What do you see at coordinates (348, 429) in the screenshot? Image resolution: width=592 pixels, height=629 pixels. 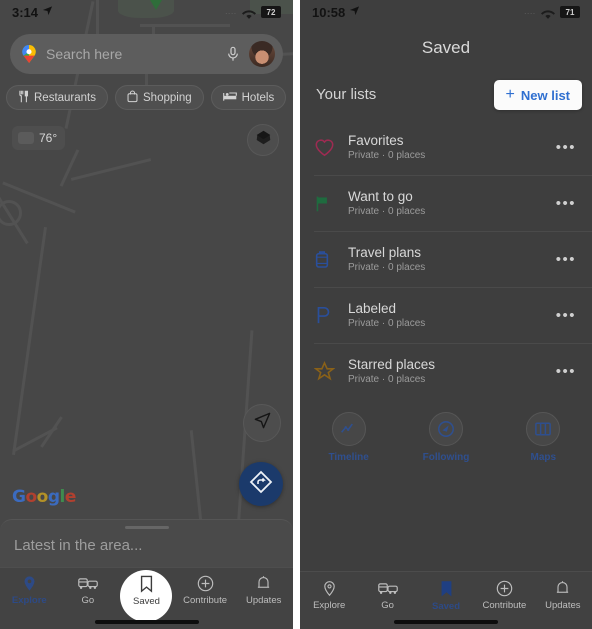 I see `timeline-icon` at bounding box center [348, 429].